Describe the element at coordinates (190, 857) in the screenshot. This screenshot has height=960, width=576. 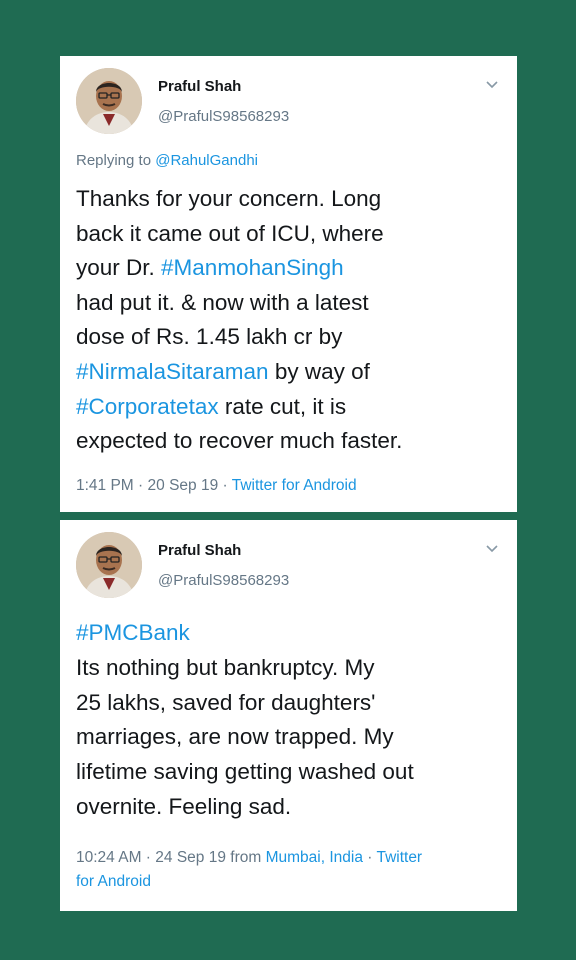
I see `tweet-date: 24 Sep 19` at that location.